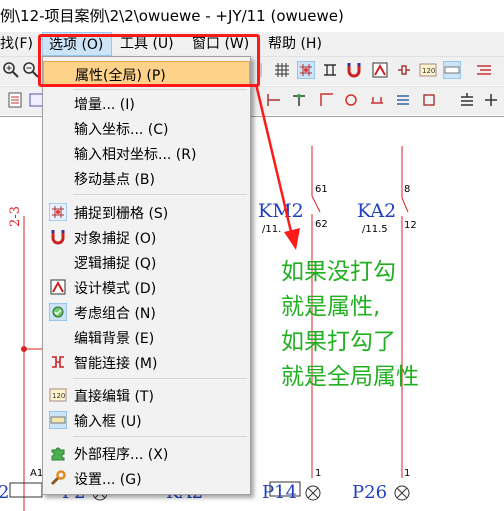  I want to click on menu-item-consider-group: 考虑组合 (N), so click(146, 312).